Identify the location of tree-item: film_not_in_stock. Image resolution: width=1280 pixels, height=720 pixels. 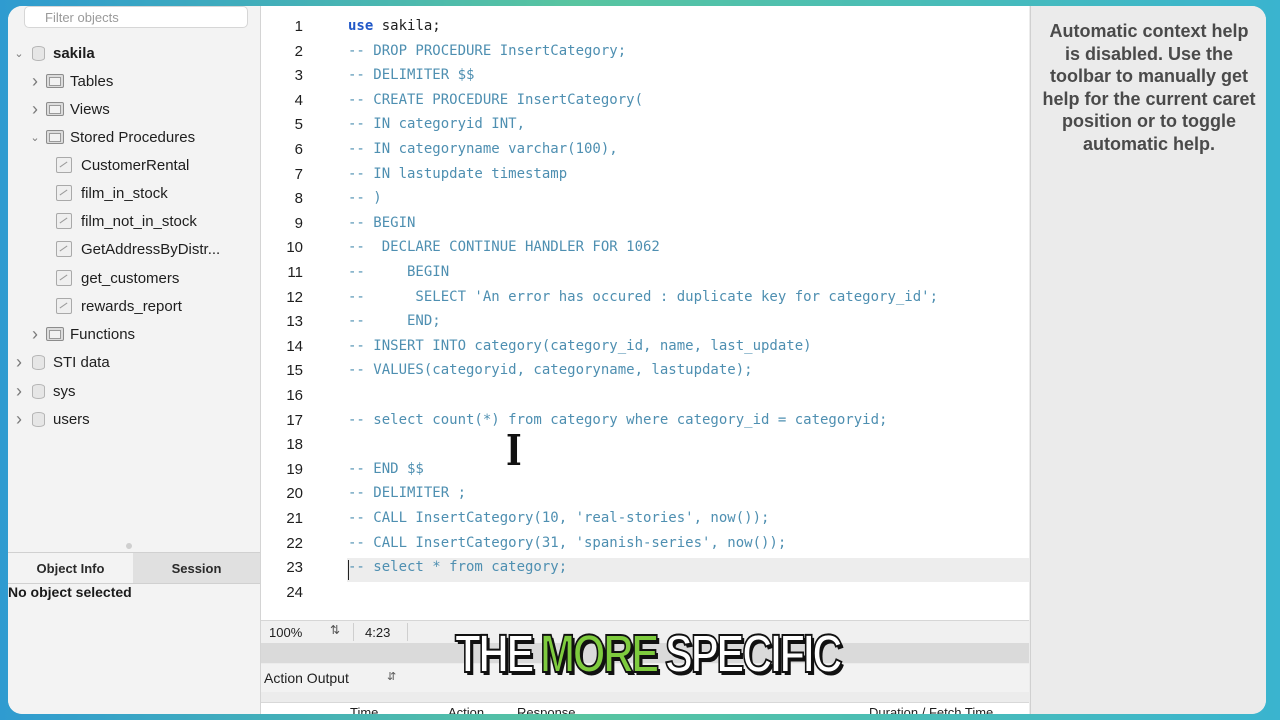
(126, 221).